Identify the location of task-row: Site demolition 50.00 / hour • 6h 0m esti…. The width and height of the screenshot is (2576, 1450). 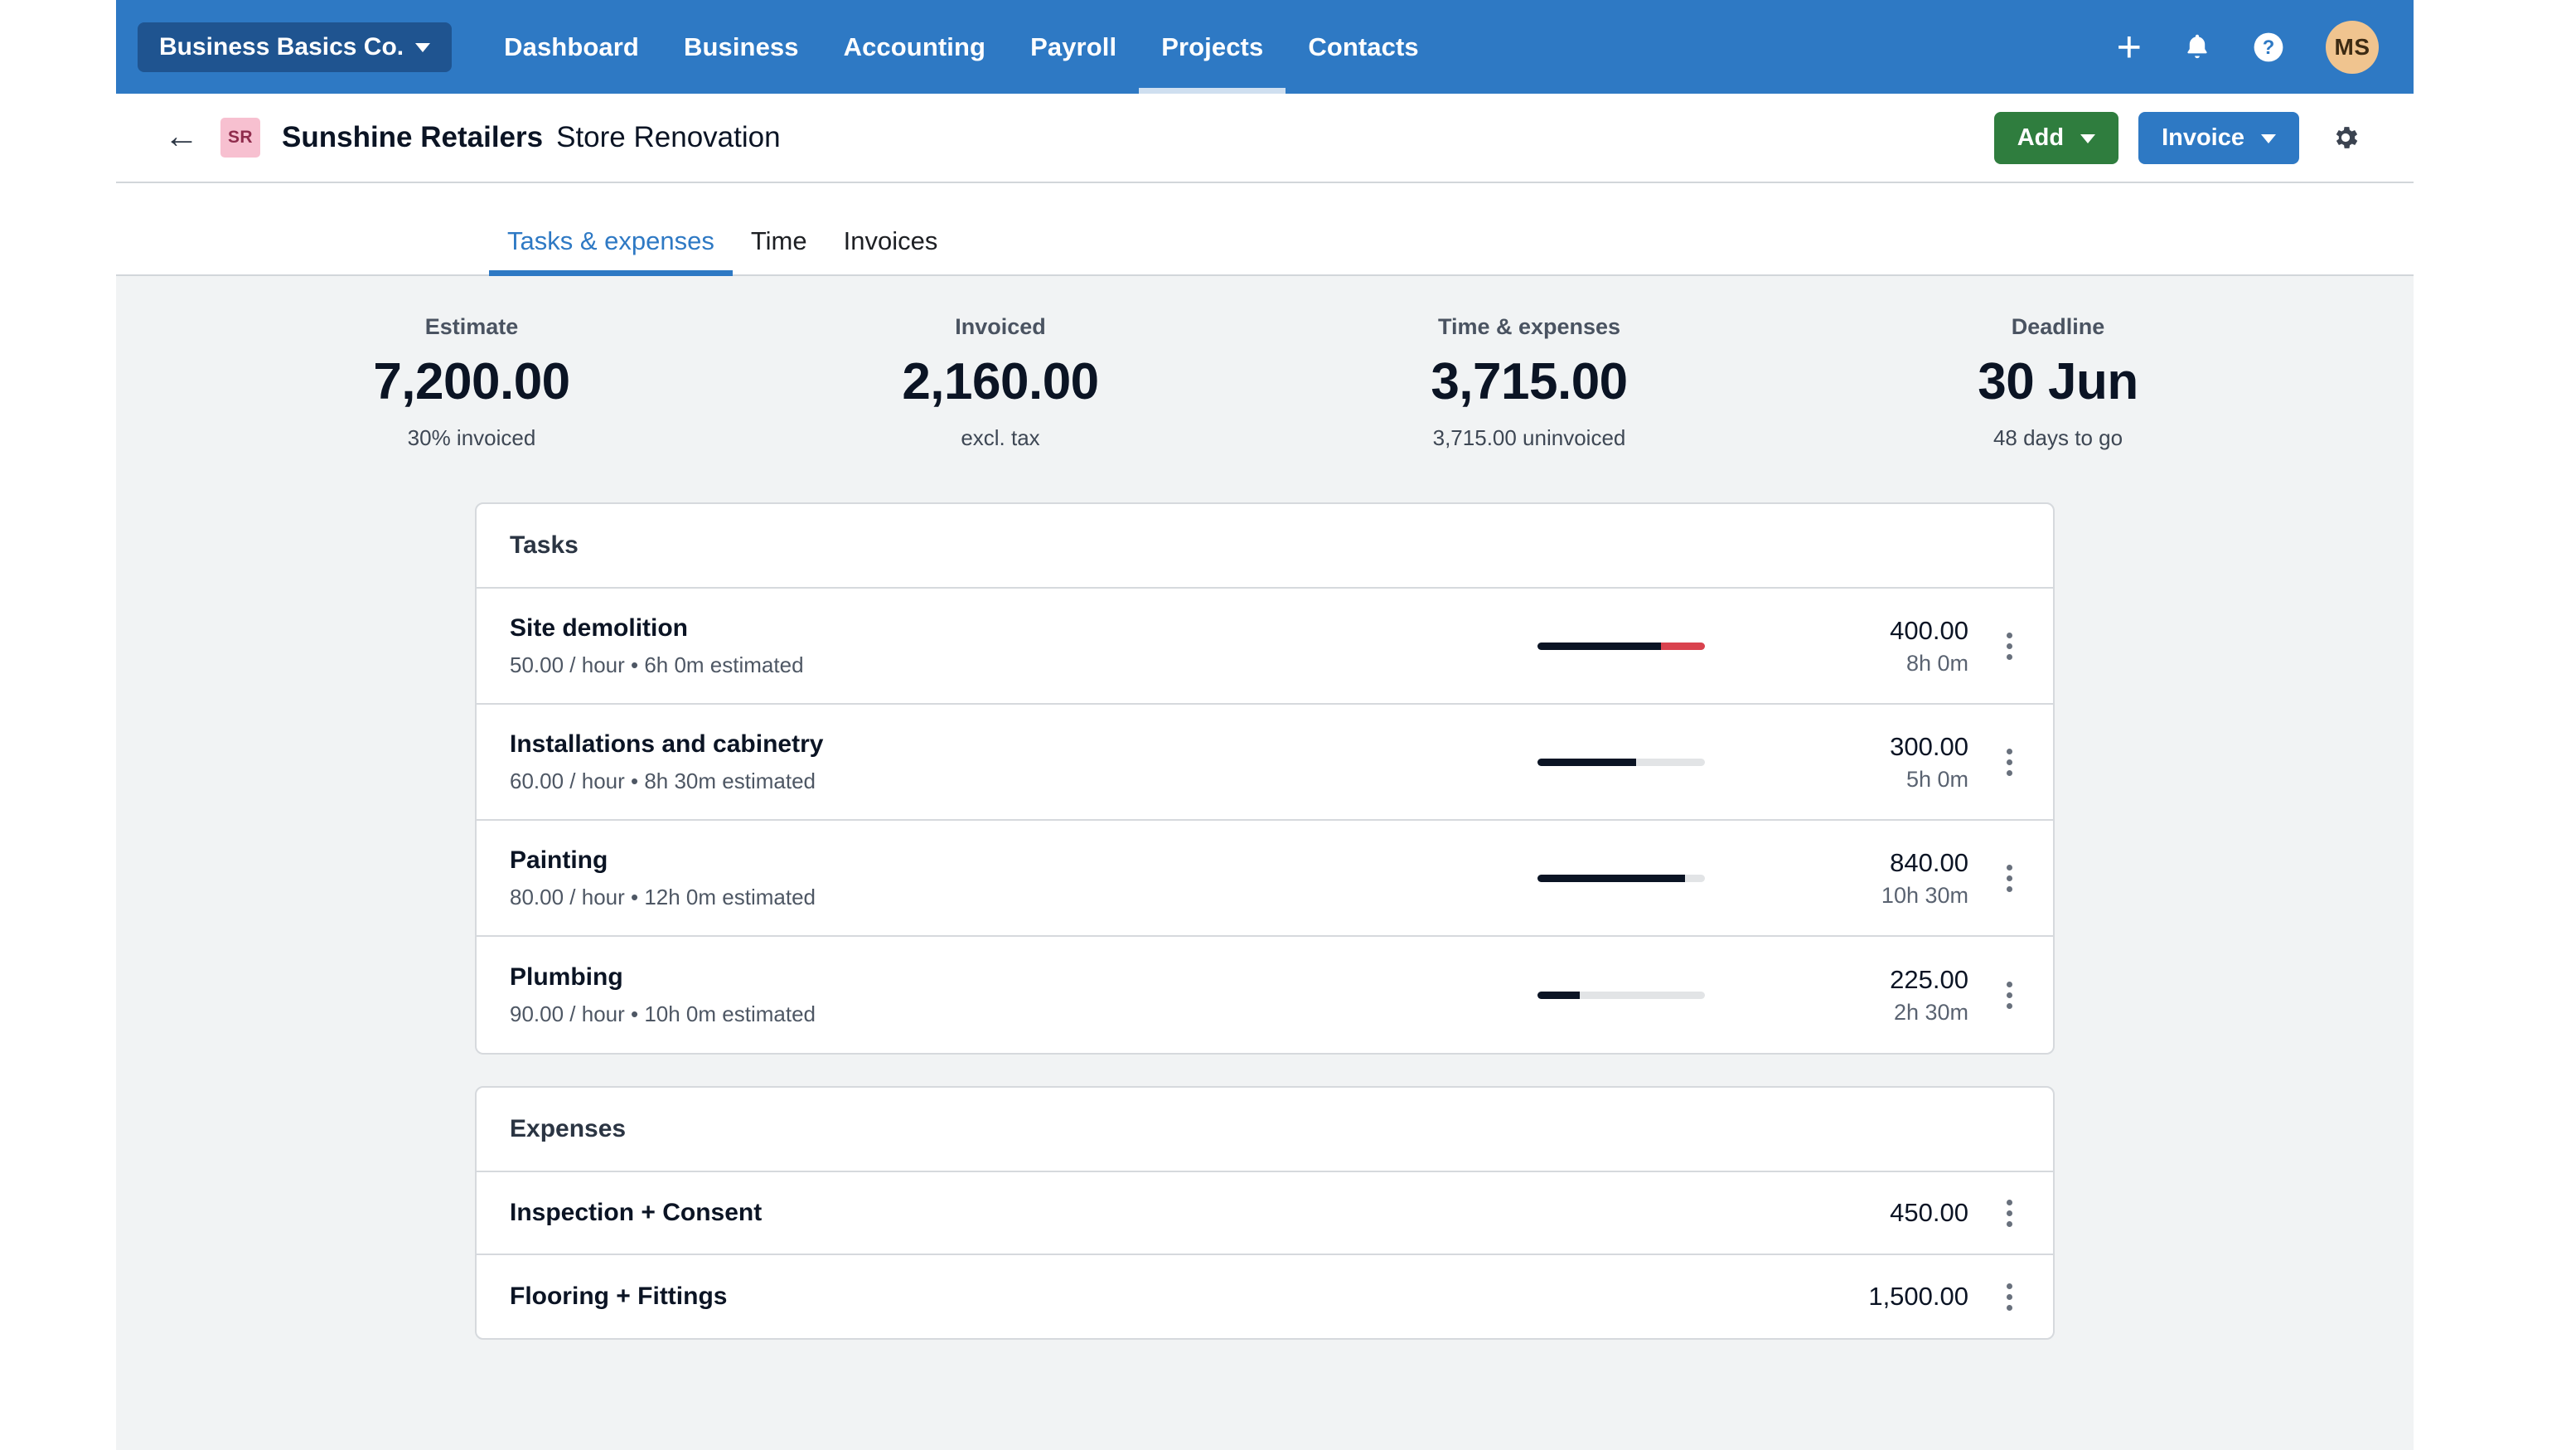
(1265, 647).